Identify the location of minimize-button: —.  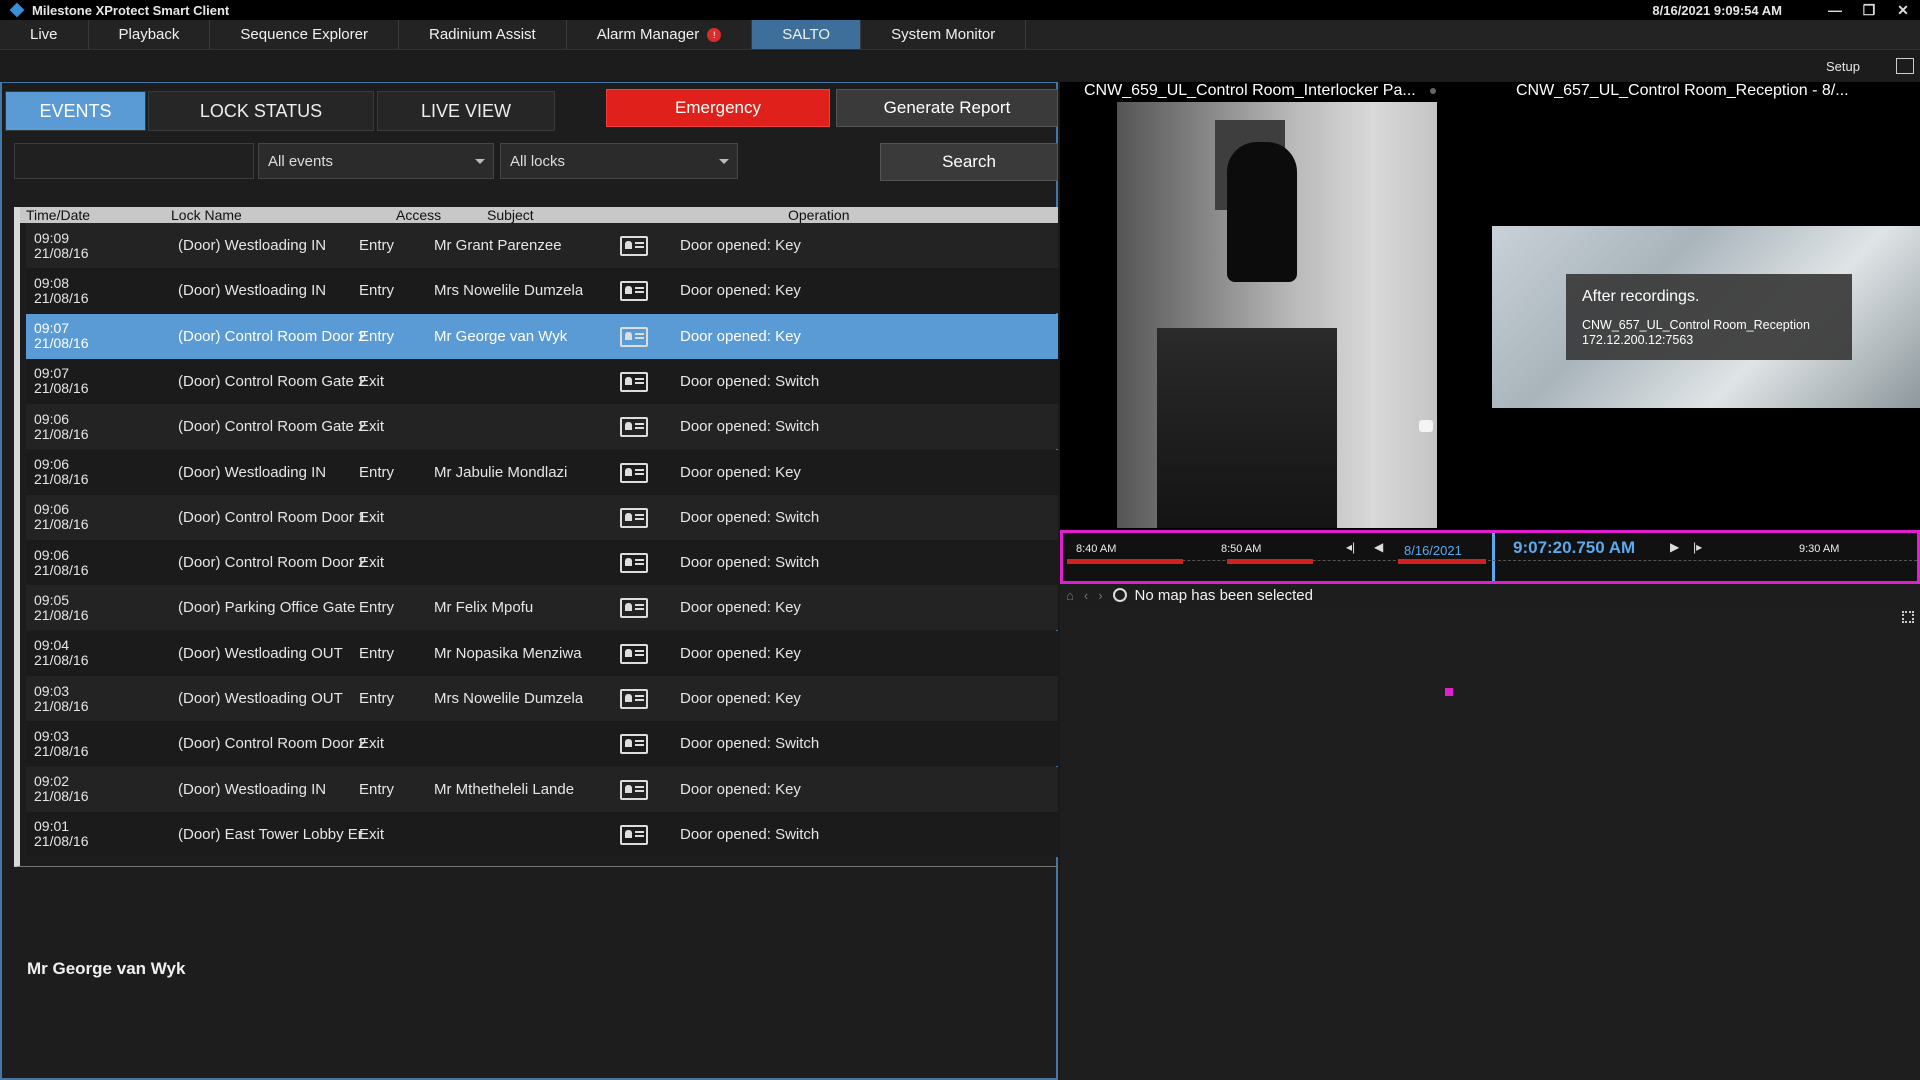
(1835, 10).